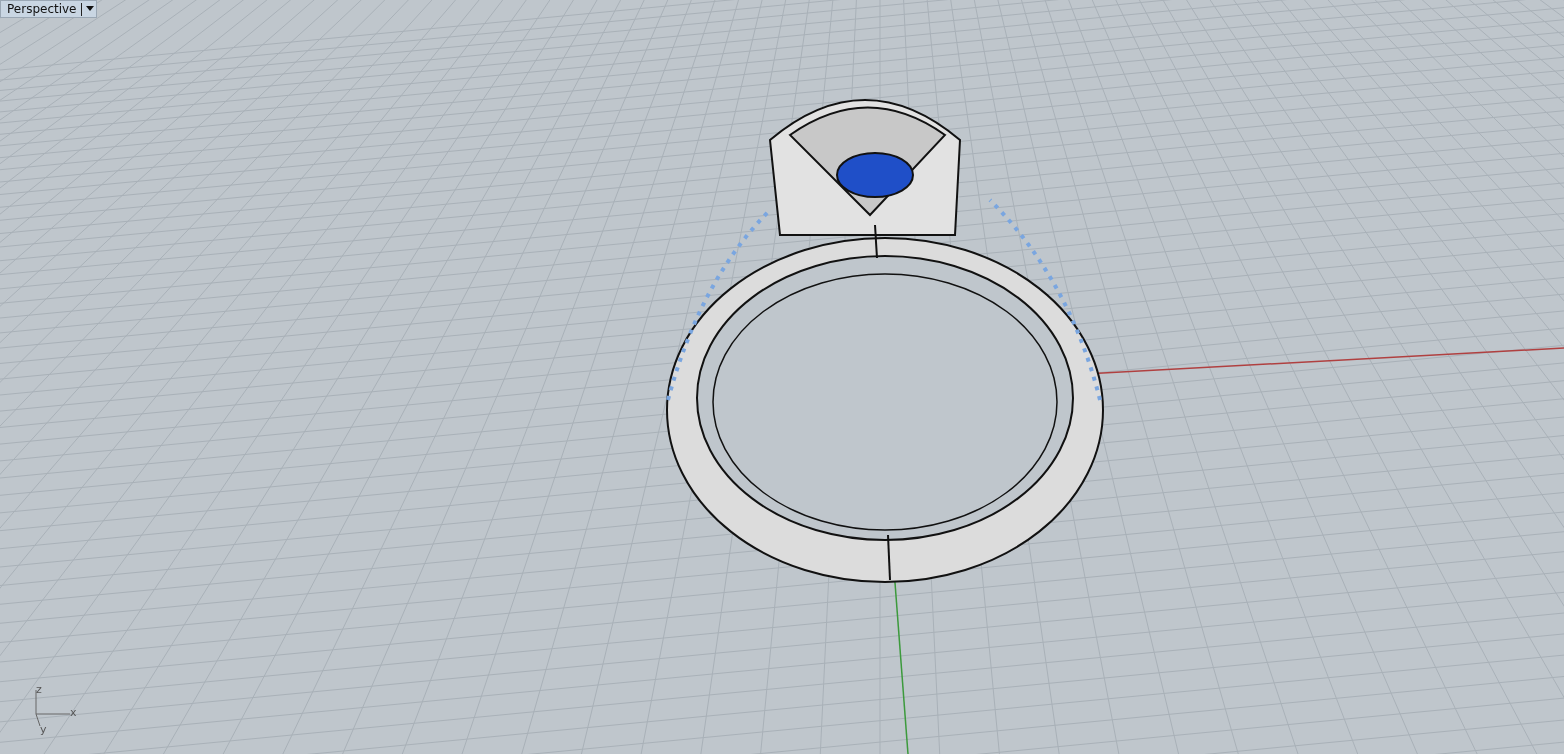 Image resolution: width=1564 pixels, height=754 pixels. I want to click on axis-label: z, so click(39, 689).